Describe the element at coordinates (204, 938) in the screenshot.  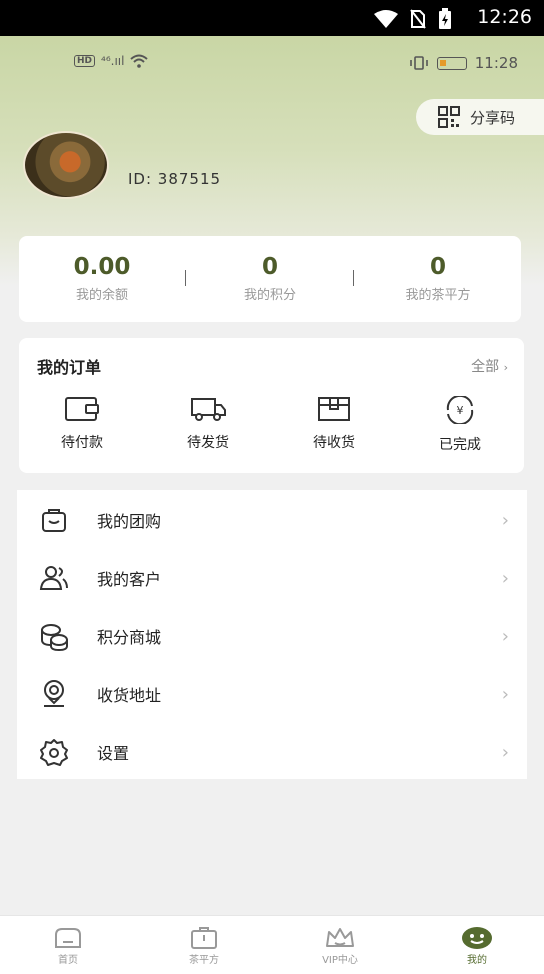
I see `tea-bag-icon` at that location.